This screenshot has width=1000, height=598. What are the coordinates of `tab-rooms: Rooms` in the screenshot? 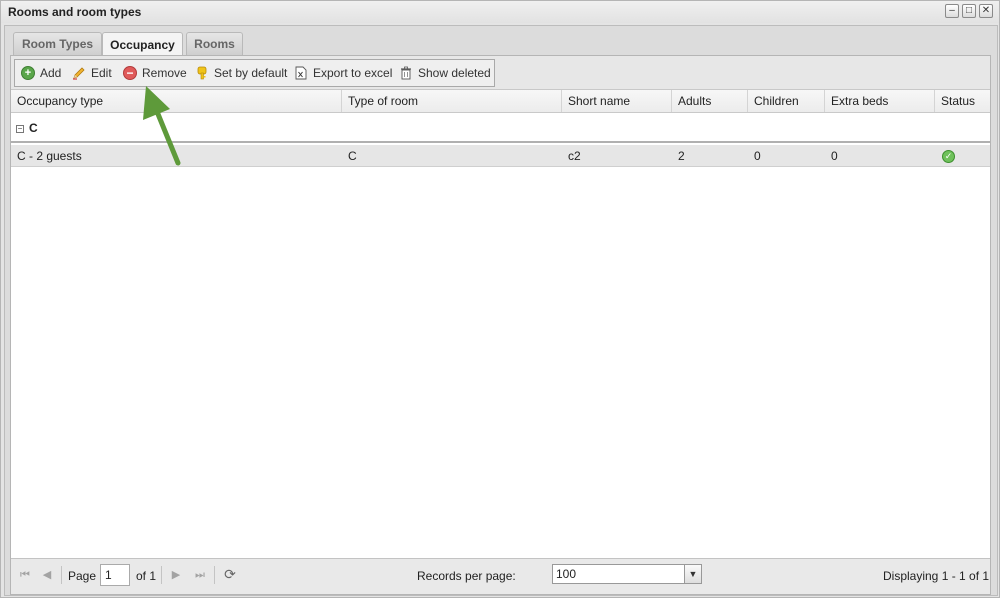 It's located at (214, 43).